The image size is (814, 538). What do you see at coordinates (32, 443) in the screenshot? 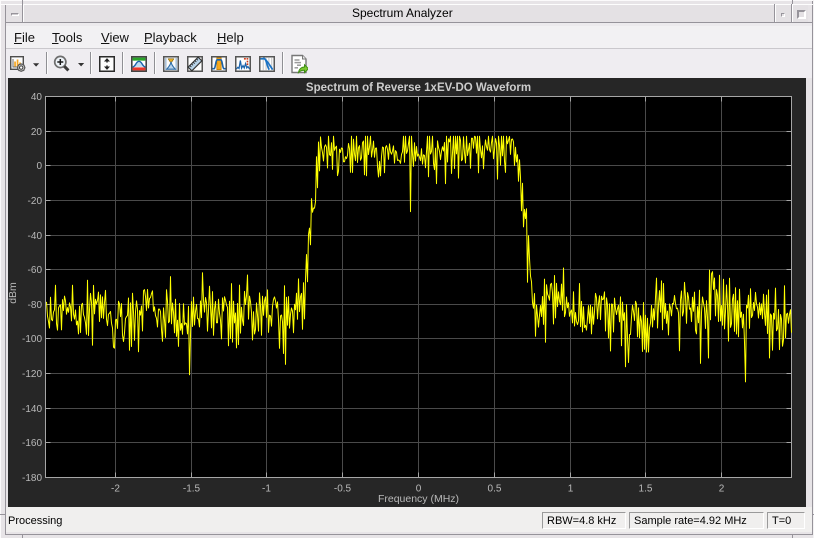
I see `svg-text: -160` at bounding box center [32, 443].